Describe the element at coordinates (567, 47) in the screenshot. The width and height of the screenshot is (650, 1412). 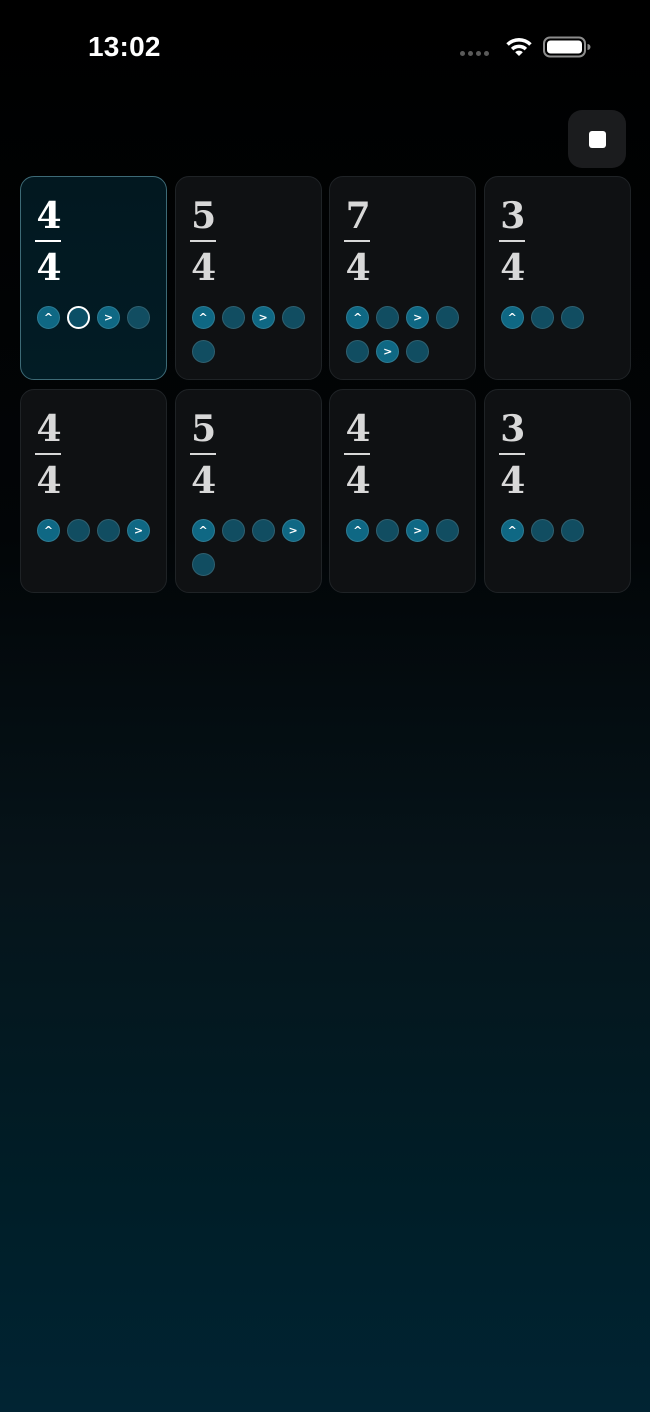
I see `battery-icon` at that location.